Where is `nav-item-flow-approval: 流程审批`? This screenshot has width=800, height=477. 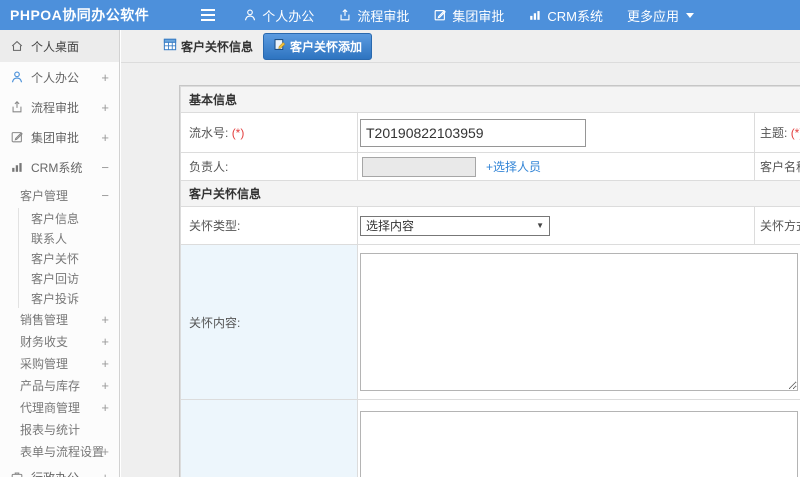 nav-item-flow-approval: 流程审批 is located at coordinates (373, 15).